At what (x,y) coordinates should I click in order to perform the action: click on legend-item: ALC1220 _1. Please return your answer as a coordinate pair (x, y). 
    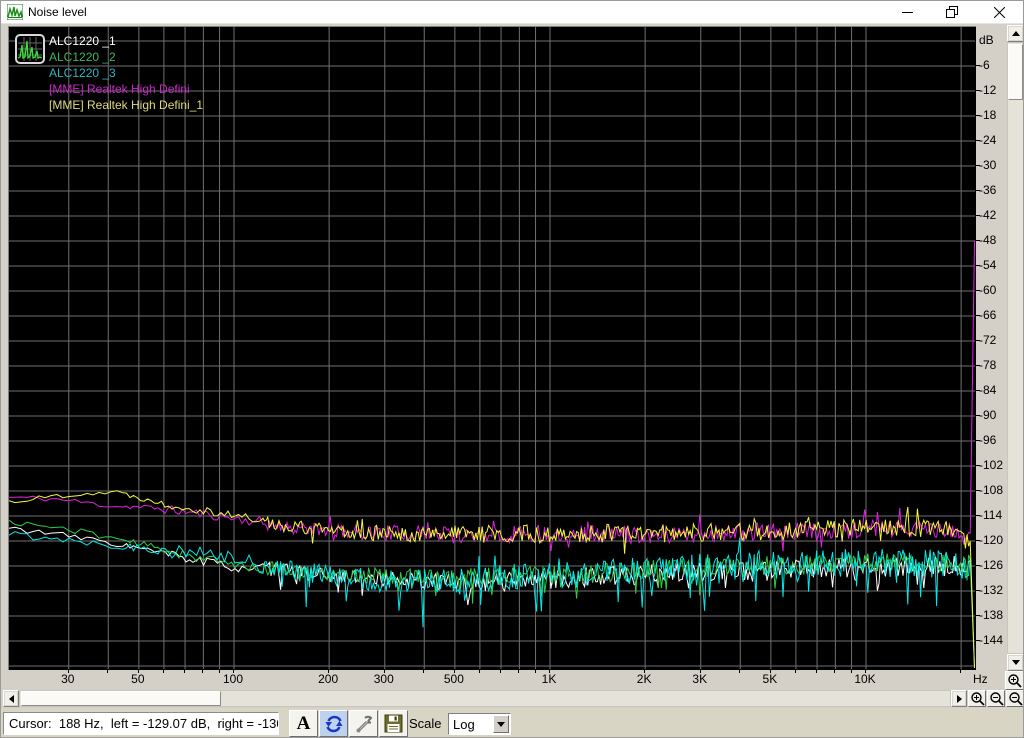
    Looking at the image, I should click on (82, 41).